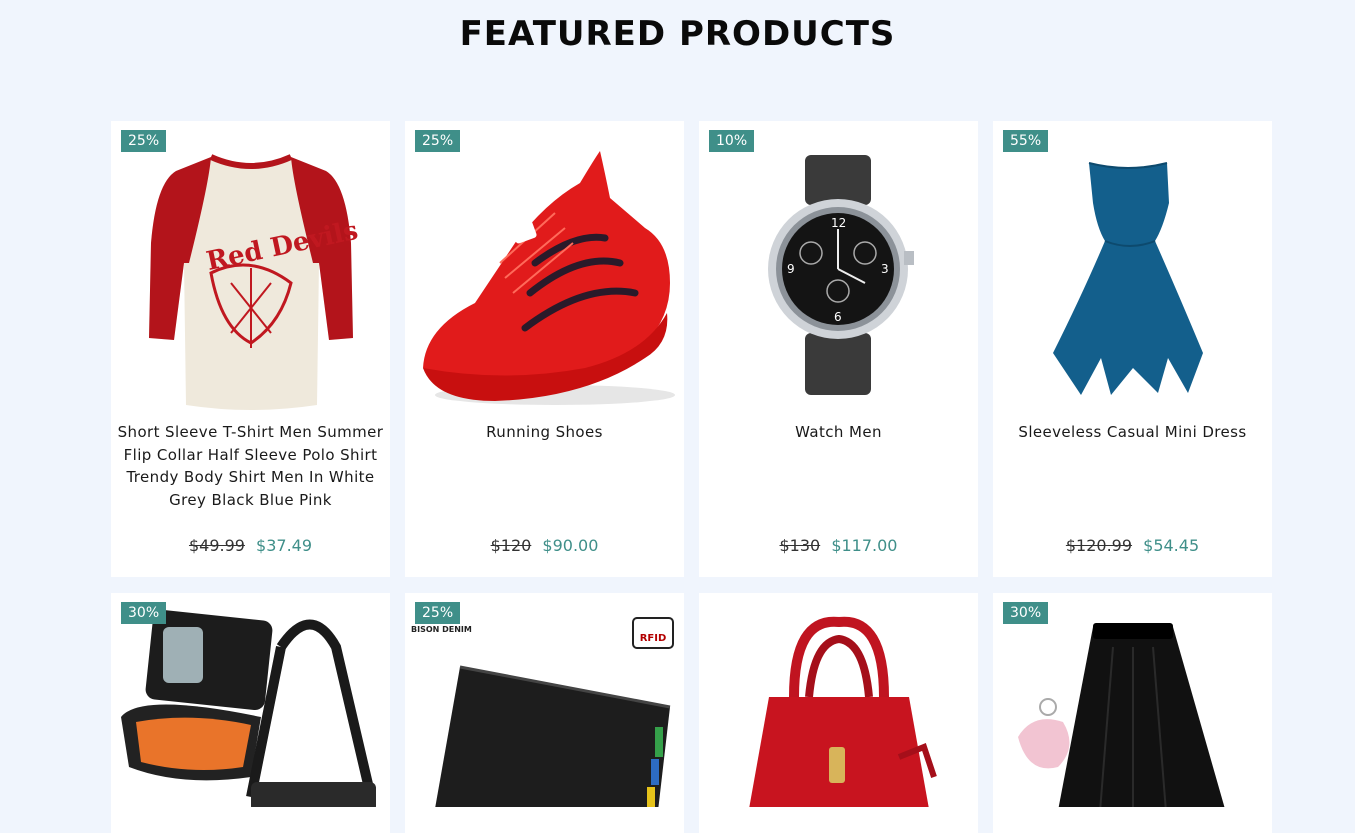  Describe the element at coordinates (838, 707) in the screenshot. I see `red-handbag-image` at that location.